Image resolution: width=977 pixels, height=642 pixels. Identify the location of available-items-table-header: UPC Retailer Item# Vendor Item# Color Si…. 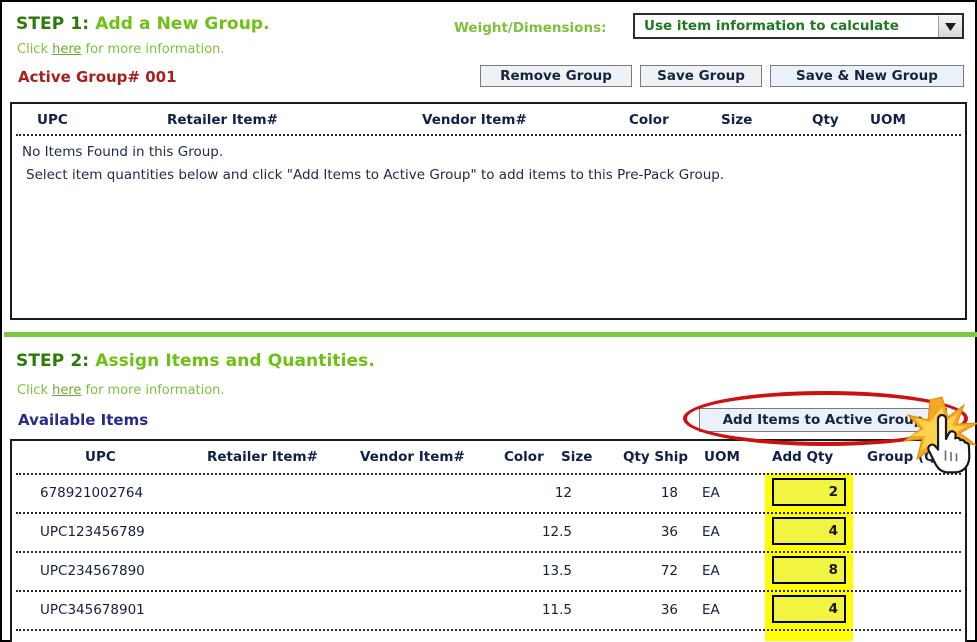
(488, 458).